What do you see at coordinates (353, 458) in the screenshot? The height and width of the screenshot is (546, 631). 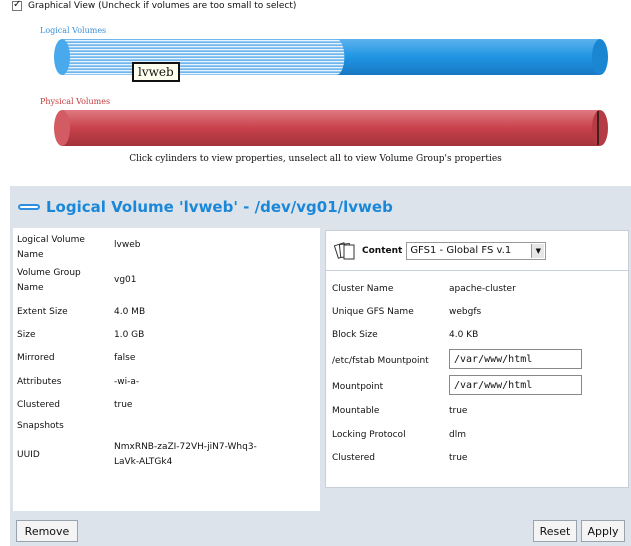 I see `field-key: Clustered` at bounding box center [353, 458].